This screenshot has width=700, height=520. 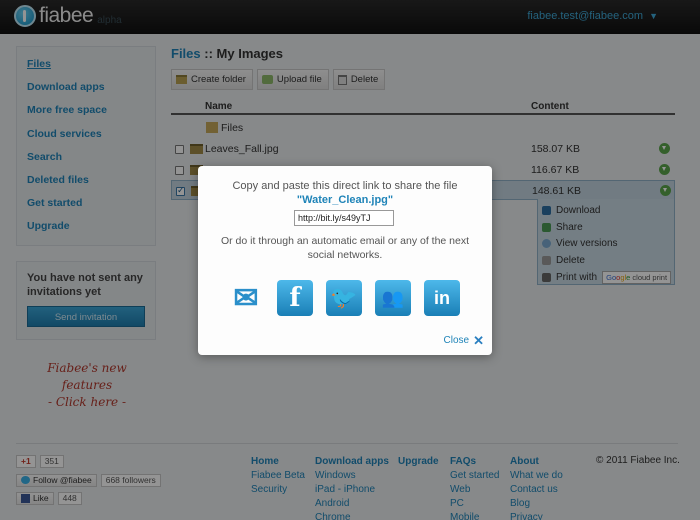 I want to click on shared-filename: "Water_Clean.jpg", so click(x=345, y=200).